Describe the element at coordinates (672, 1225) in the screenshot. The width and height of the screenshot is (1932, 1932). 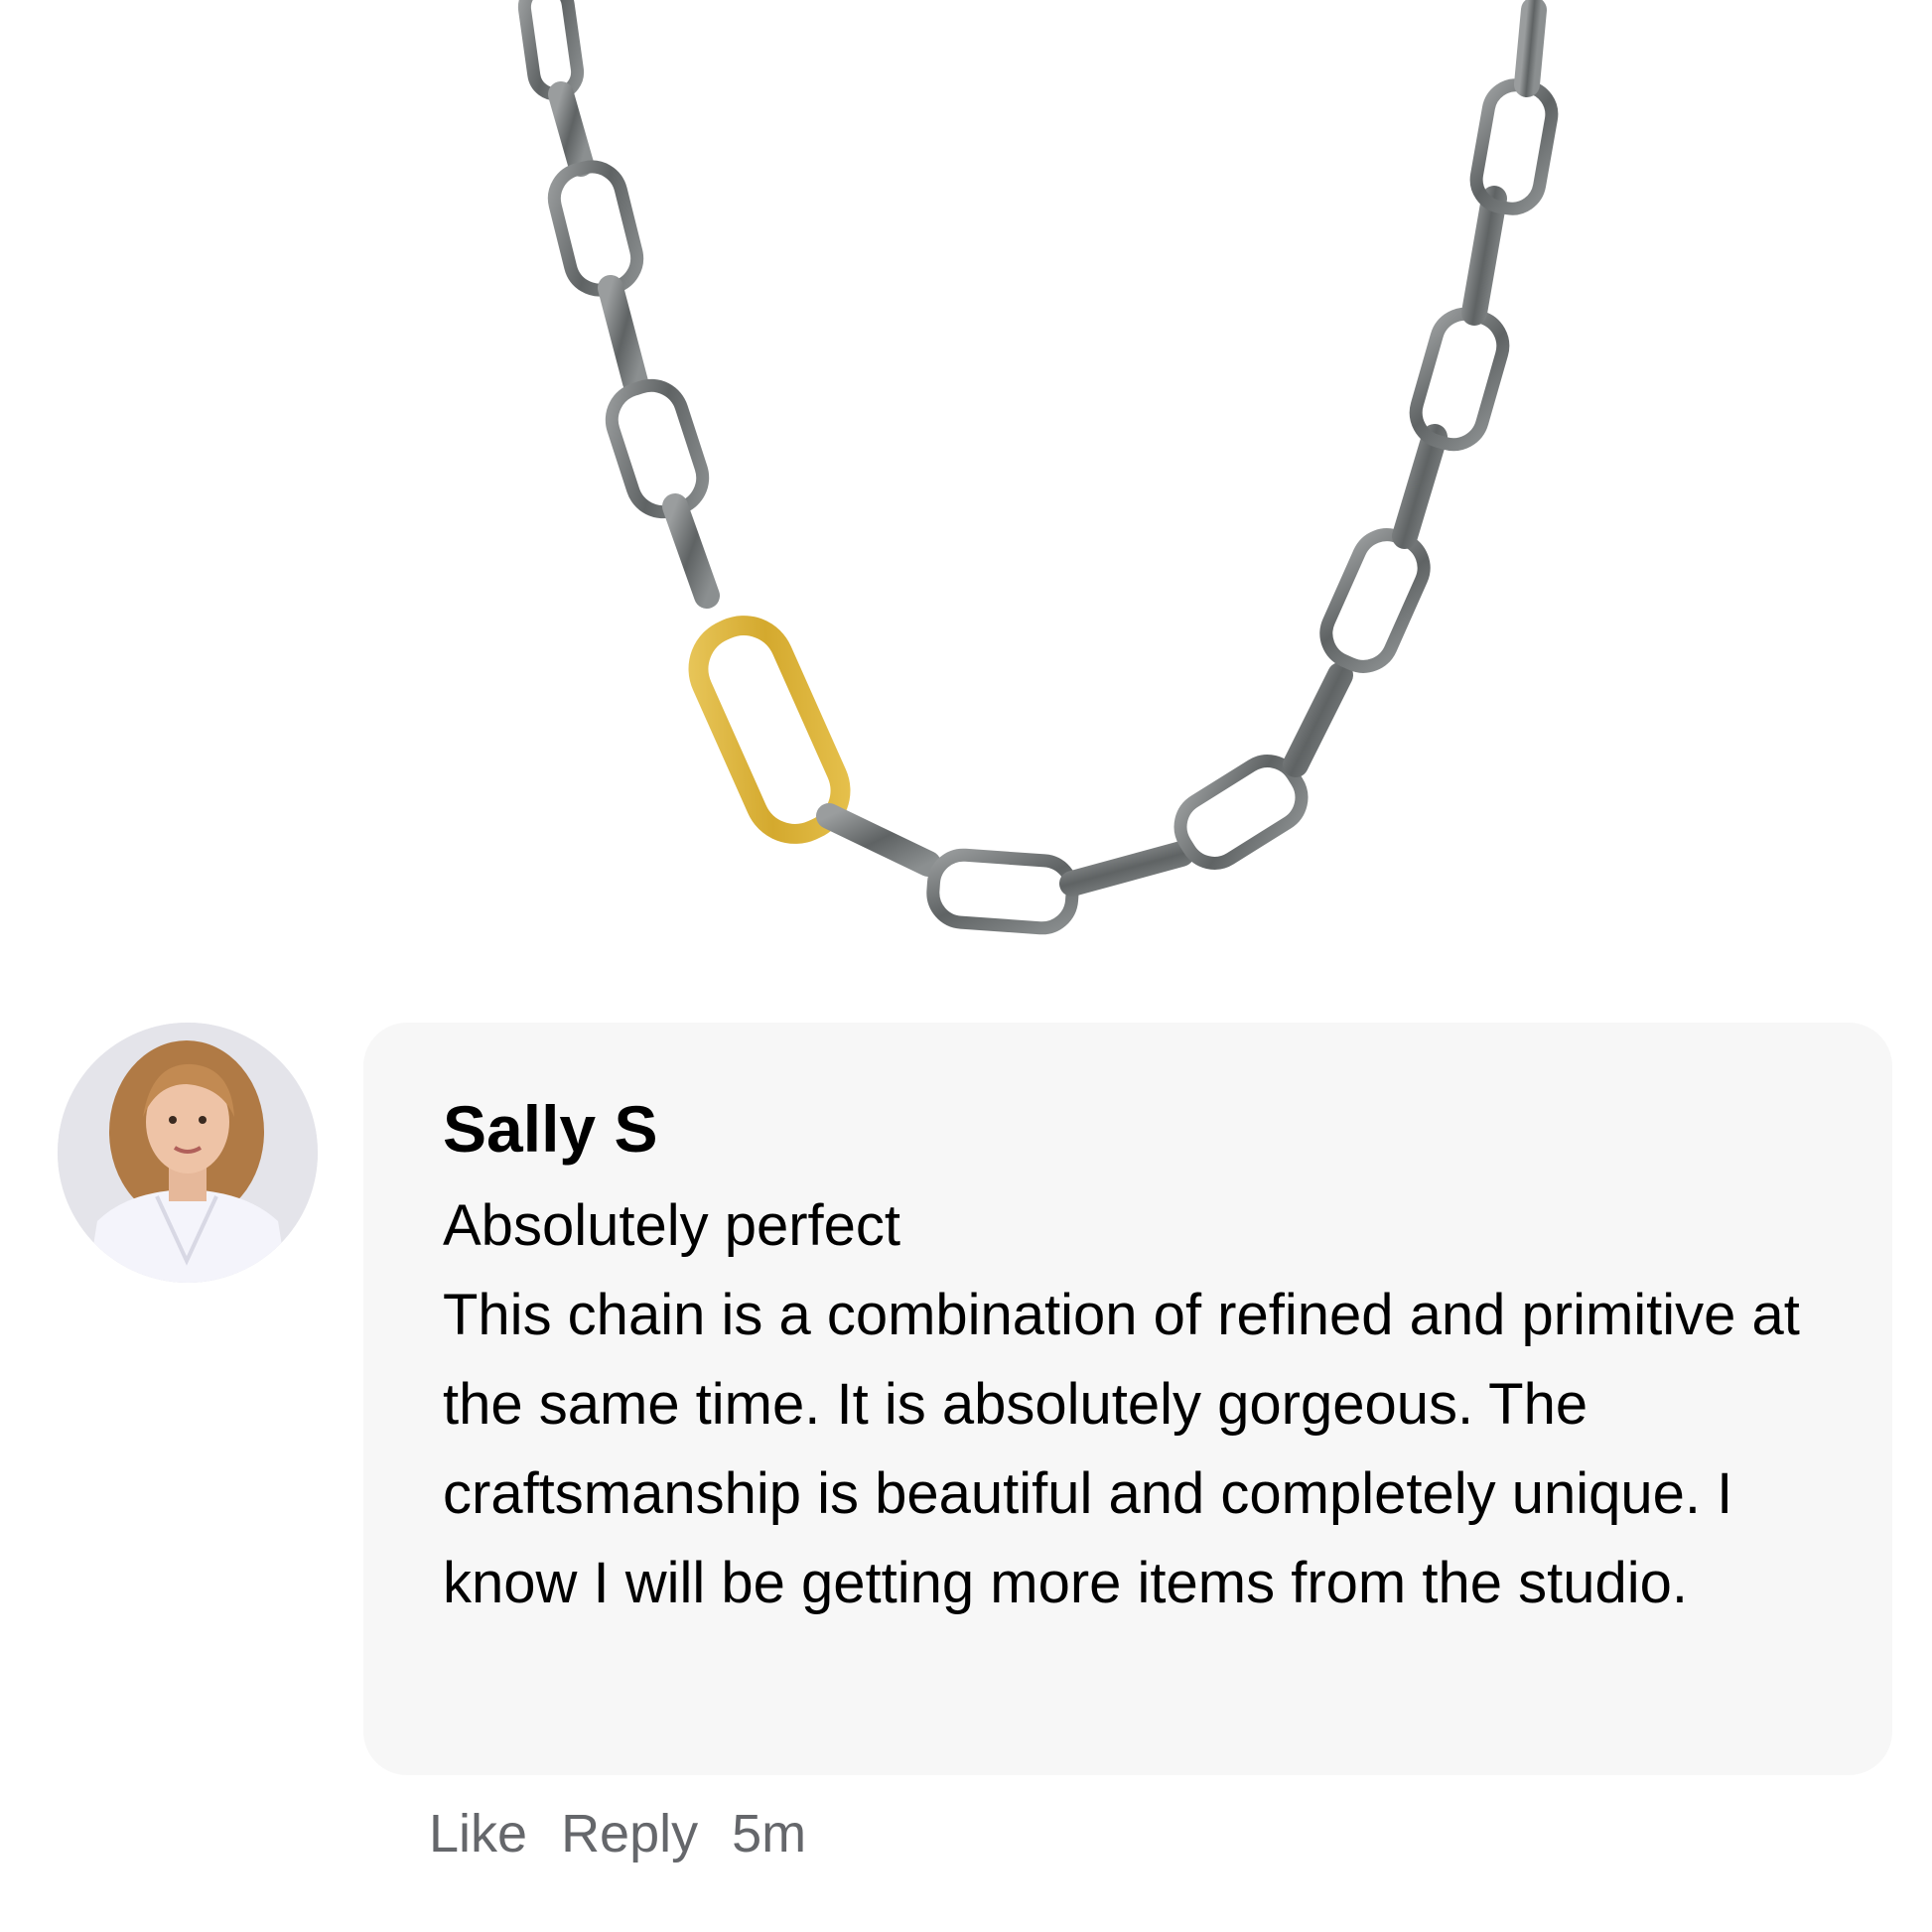
I see `review-title: Absolutely perfect` at that location.